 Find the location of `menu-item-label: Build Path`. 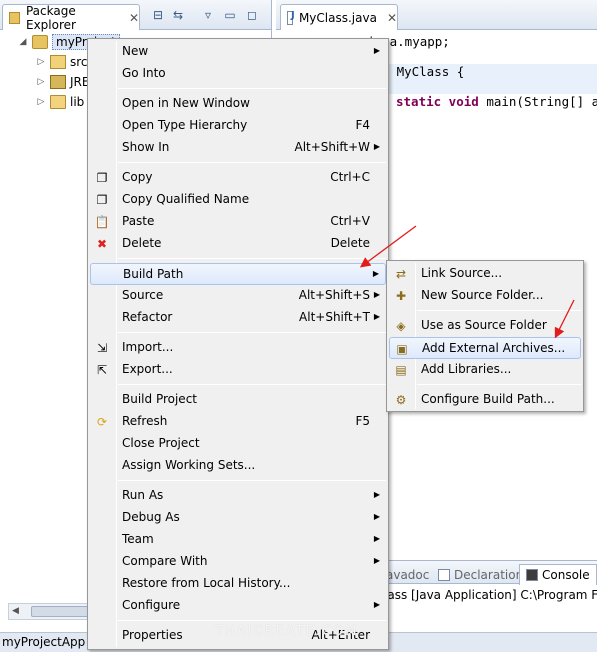

menu-item-label: Build Path is located at coordinates (153, 274).